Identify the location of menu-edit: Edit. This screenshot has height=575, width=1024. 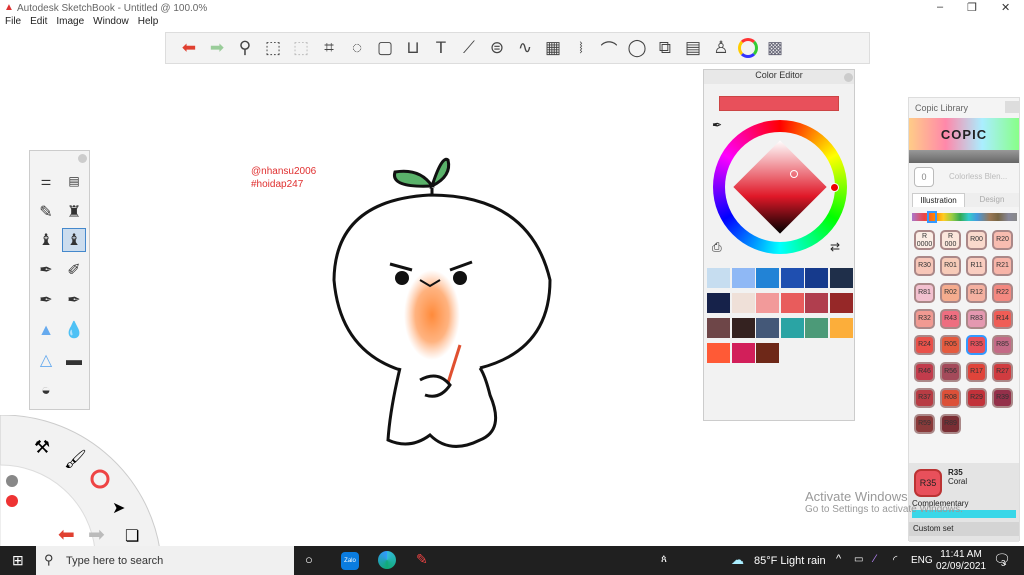
(38, 21).